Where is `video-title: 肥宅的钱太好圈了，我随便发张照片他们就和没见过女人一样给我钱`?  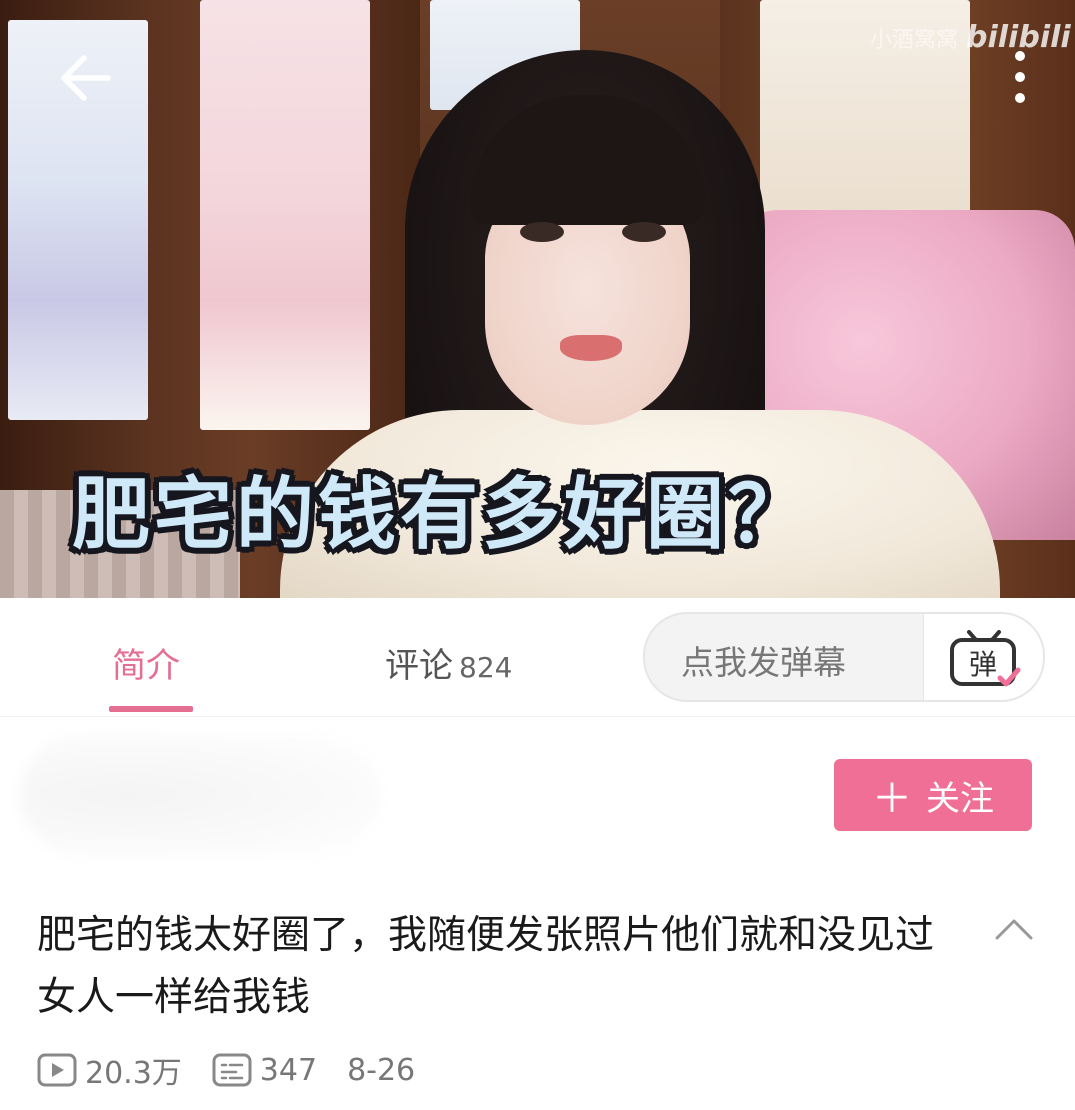 video-title: 肥宅的钱太好圈了，我随便发张照片他们就和没见过女人一样给我钱 is located at coordinates (486, 966).